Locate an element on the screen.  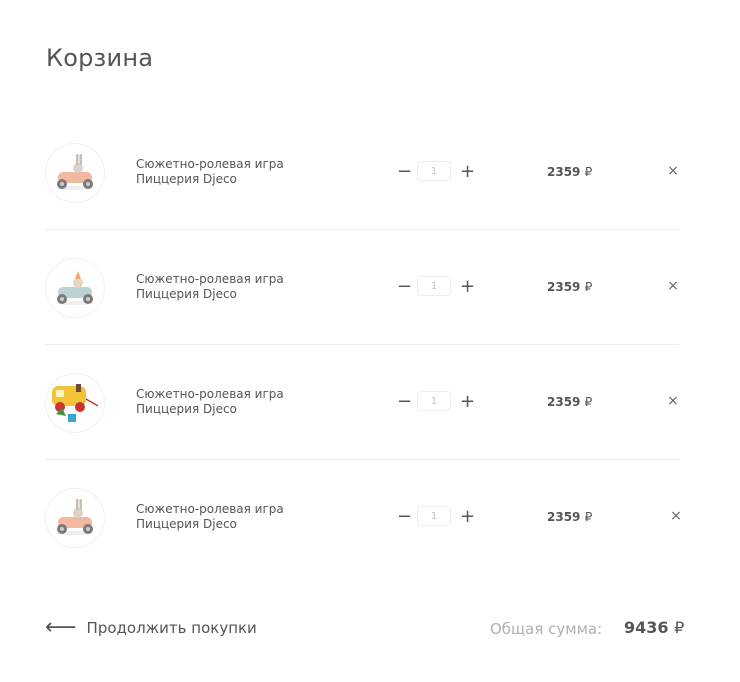
arrow-left-icon: ⟵ is located at coordinates (61, 627).